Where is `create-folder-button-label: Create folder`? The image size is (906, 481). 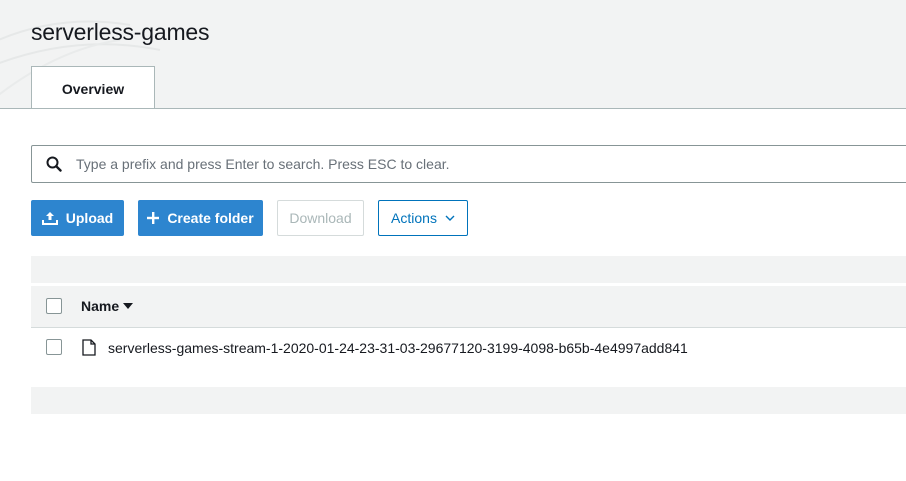 create-folder-button-label: Create folder is located at coordinates (210, 218).